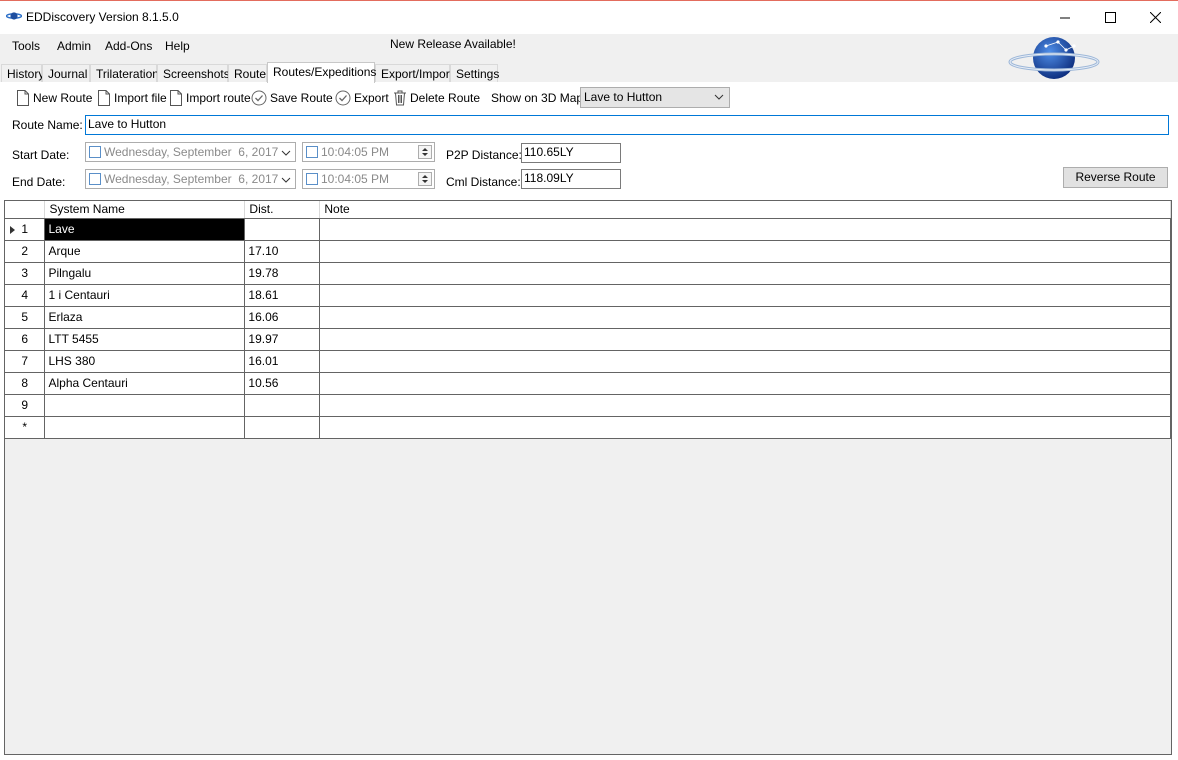 The image size is (1178, 760). What do you see at coordinates (453, 44) in the screenshot?
I see `new-release-link: New Release Available!` at bounding box center [453, 44].